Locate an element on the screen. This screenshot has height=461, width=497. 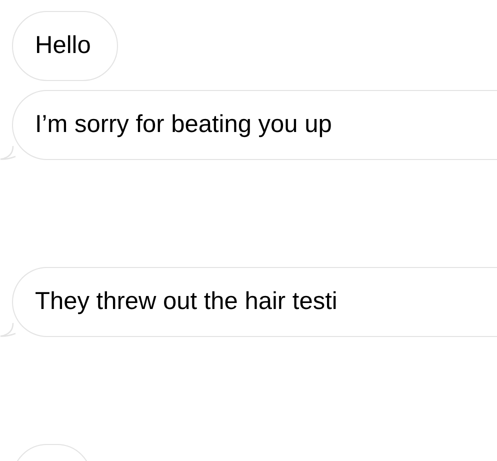
message-text: They threw out the hair testi is located at coordinates (186, 302).